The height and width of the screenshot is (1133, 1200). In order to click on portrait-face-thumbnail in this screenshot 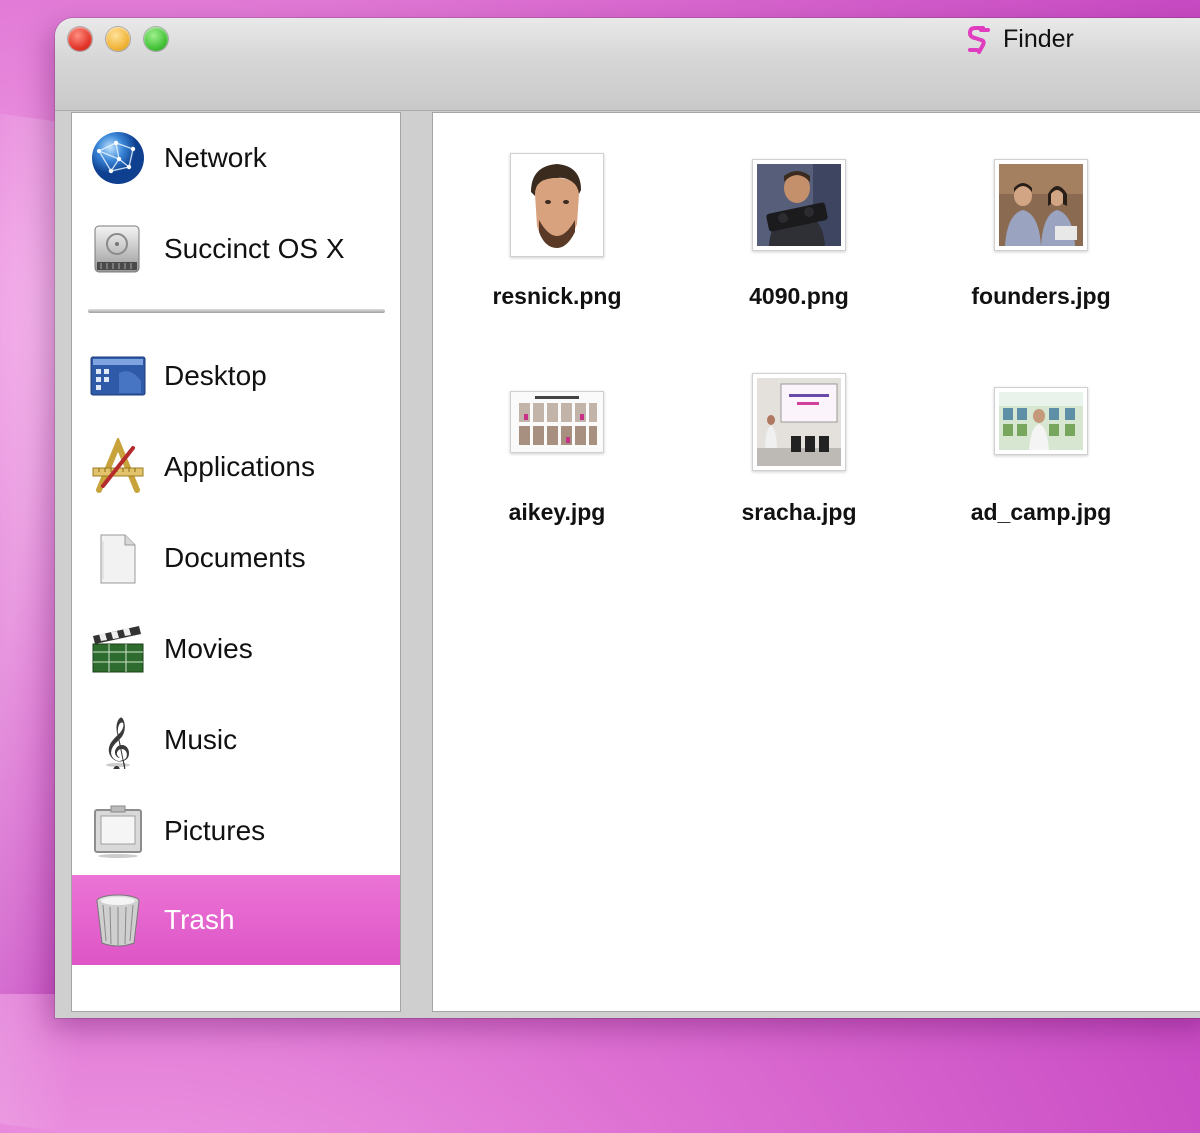, I will do `click(556, 206)`.